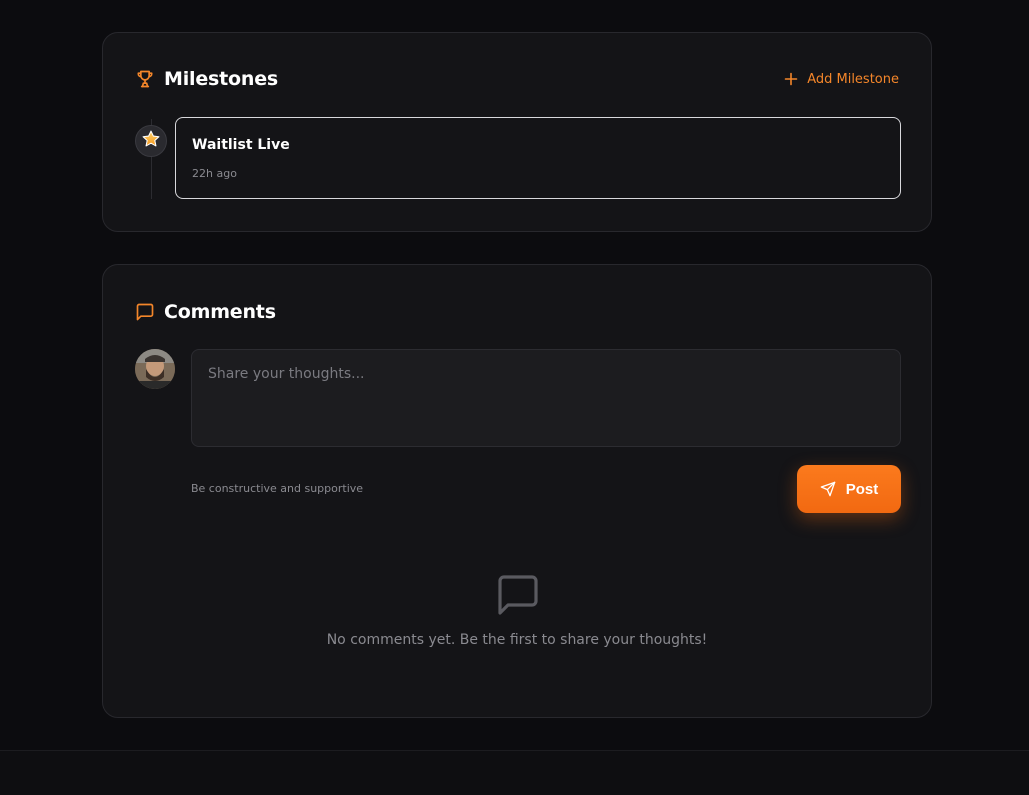 Image resolution: width=1029 pixels, height=795 pixels. What do you see at coordinates (214, 173) in the screenshot?
I see `milestone-timestamp: 22h ago` at bounding box center [214, 173].